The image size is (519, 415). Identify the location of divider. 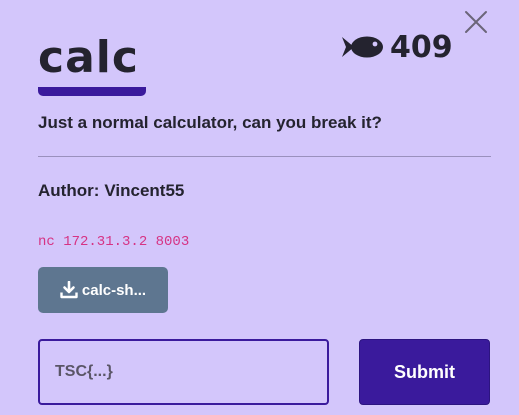
(264, 156).